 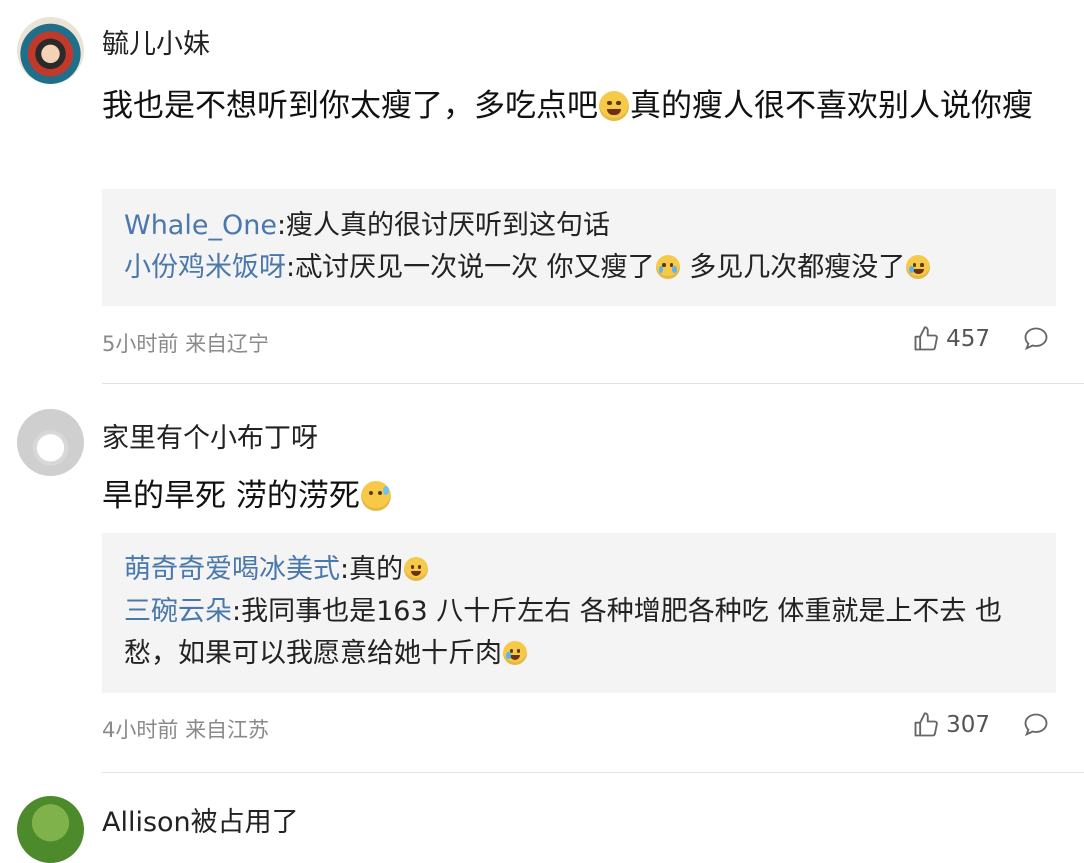 I want to click on comment-text: 我也是不想听到你太瘦了，多吃点吧, so click(x=350, y=106).